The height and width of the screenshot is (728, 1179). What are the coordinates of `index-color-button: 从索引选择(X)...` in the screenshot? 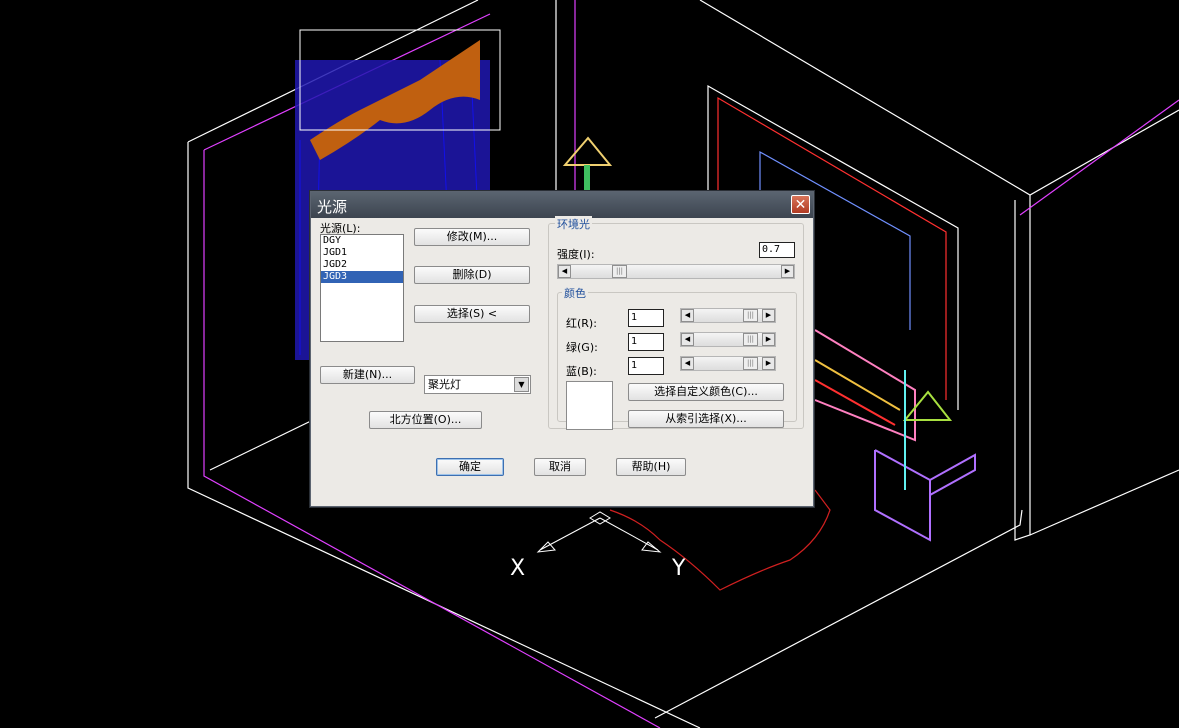 It's located at (706, 419).